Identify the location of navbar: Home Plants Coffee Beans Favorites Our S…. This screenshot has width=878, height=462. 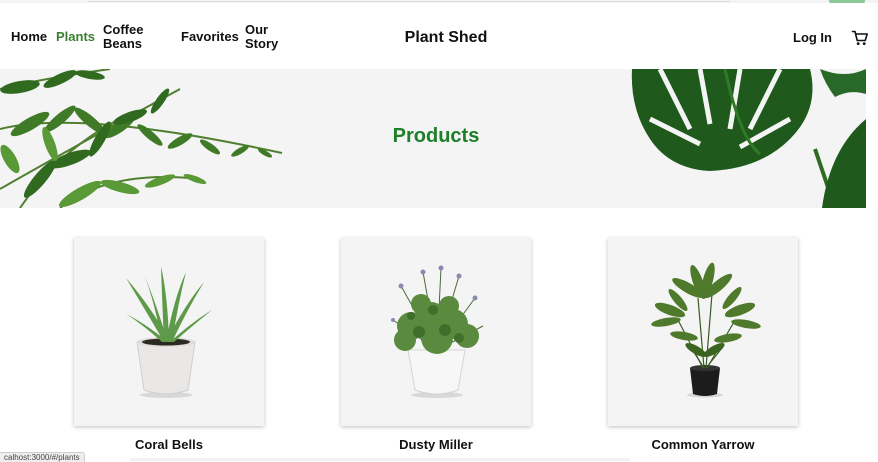
(439, 36).